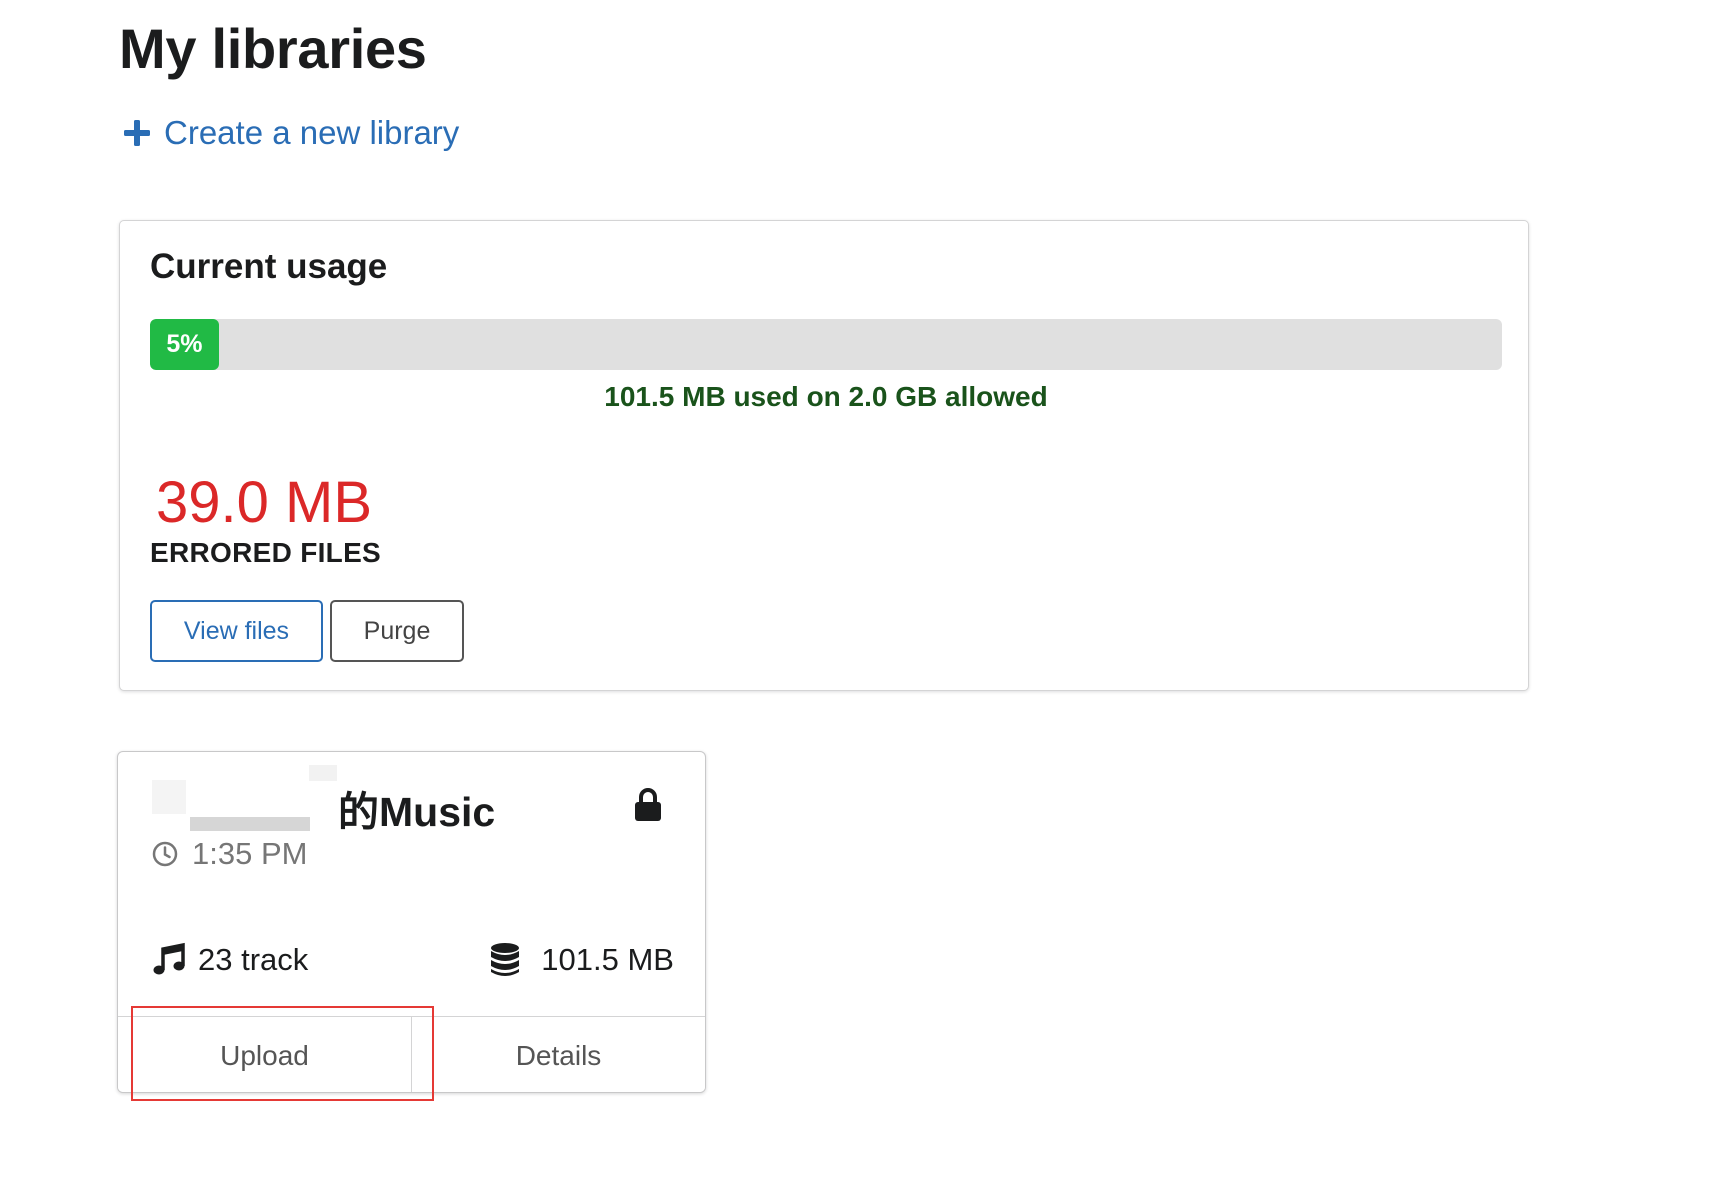 This screenshot has width=1726, height=1198. I want to click on create-library-link: Create a new library, so click(290, 133).